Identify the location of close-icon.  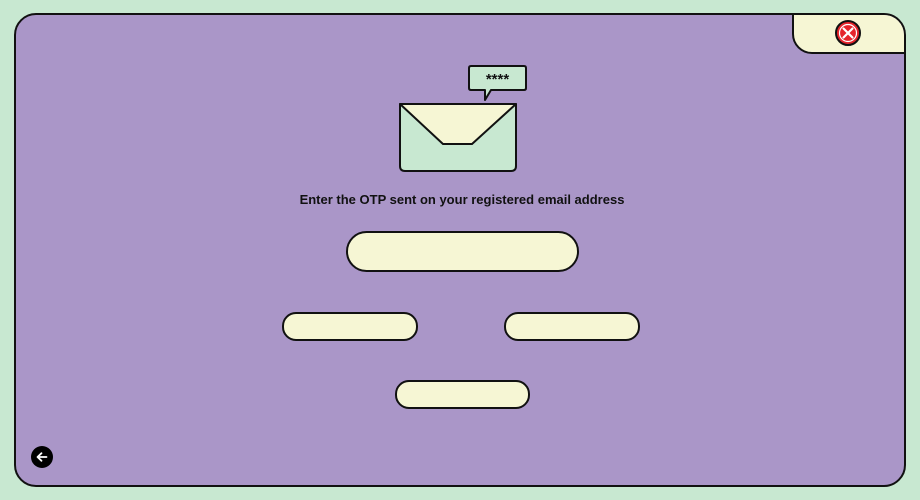
(848, 33).